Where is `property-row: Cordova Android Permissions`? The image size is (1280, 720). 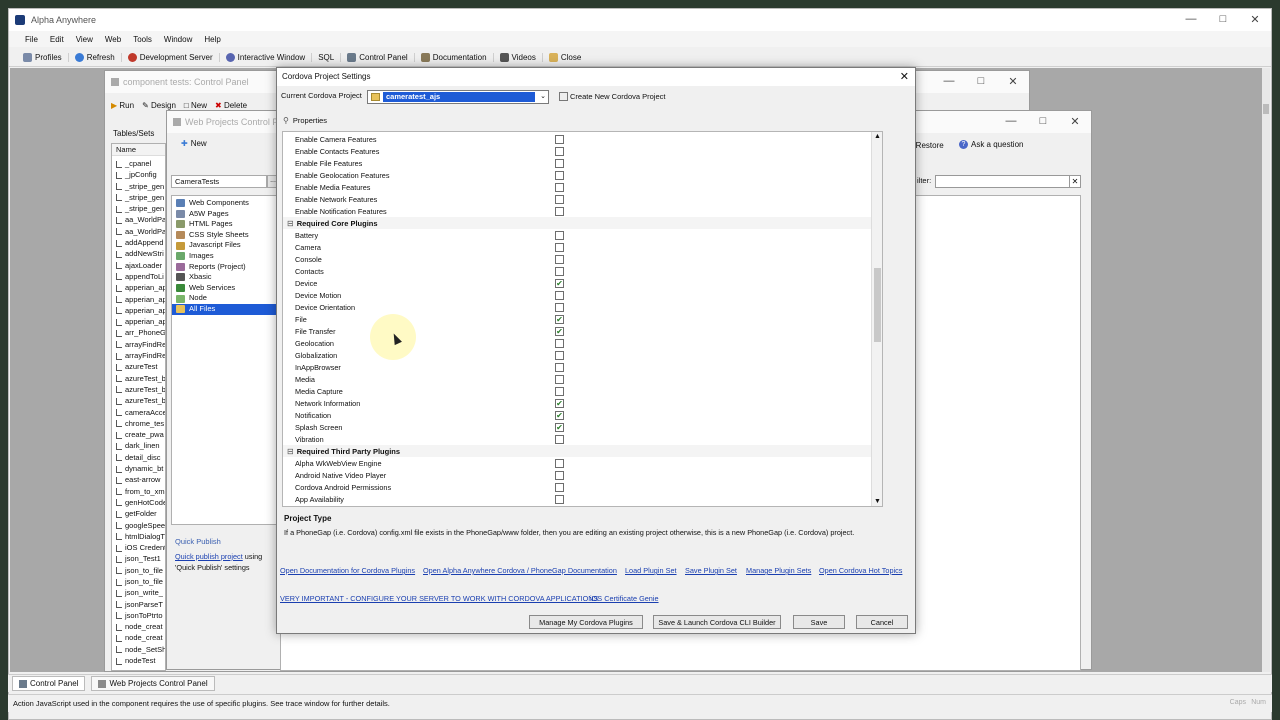
property-row: Cordova Android Permissions is located at coordinates (577, 487).